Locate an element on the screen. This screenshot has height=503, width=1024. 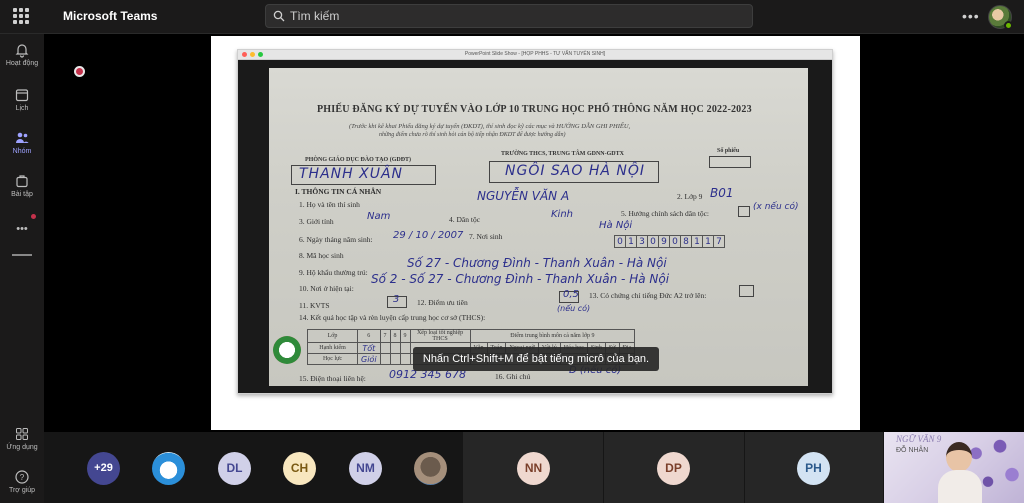
bell-icon is located at coordinates (22, 51).